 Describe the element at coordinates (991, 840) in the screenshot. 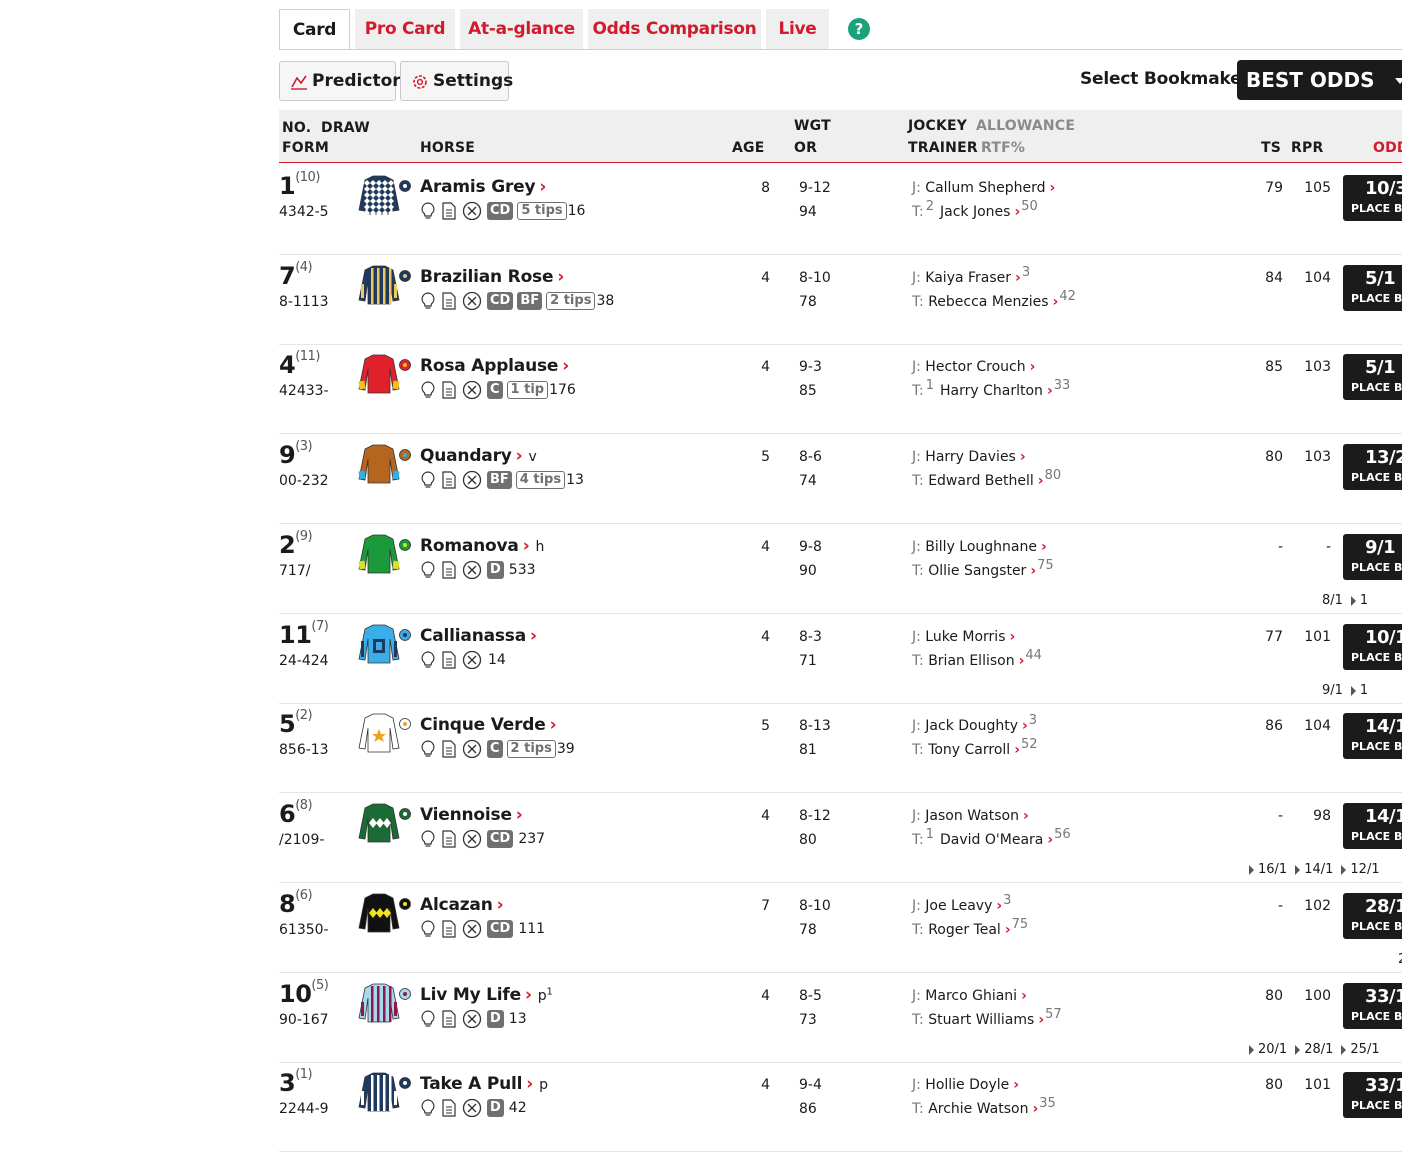

I see `trainer-name: David O'Meara` at that location.